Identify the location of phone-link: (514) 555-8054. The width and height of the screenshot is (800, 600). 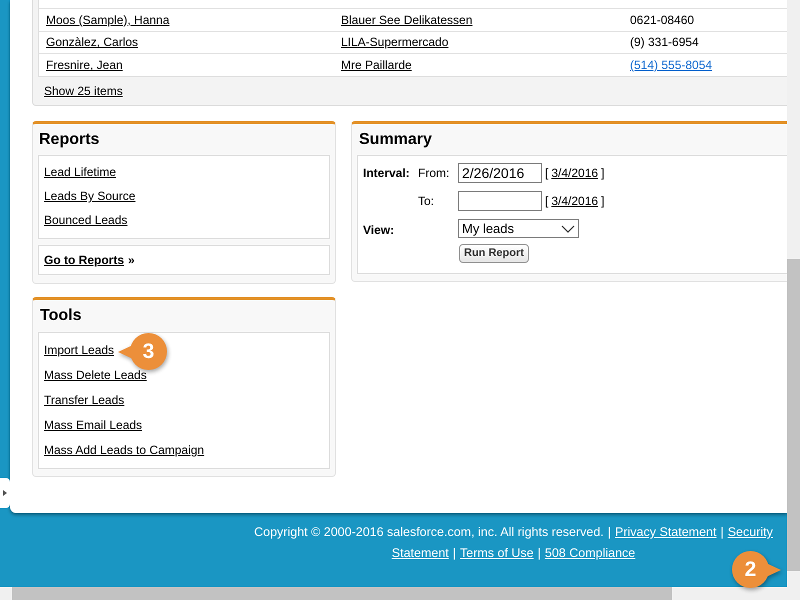
(671, 65).